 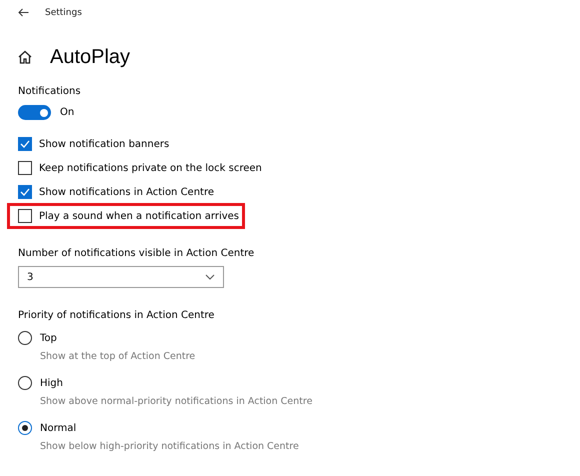 What do you see at coordinates (58, 428) in the screenshot?
I see `radio-label: Normal` at bounding box center [58, 428].